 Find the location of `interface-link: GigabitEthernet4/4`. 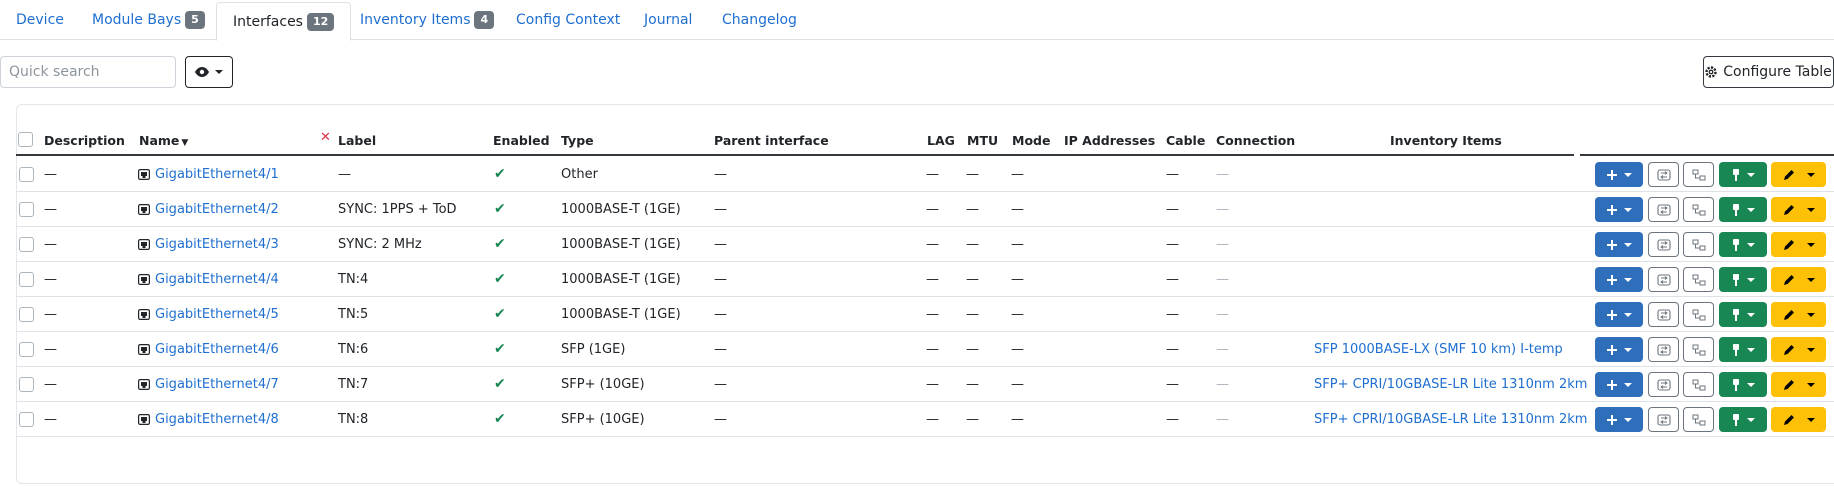

interface-link: GigabitEthernet4/4 is located at coordinates (217, 279).